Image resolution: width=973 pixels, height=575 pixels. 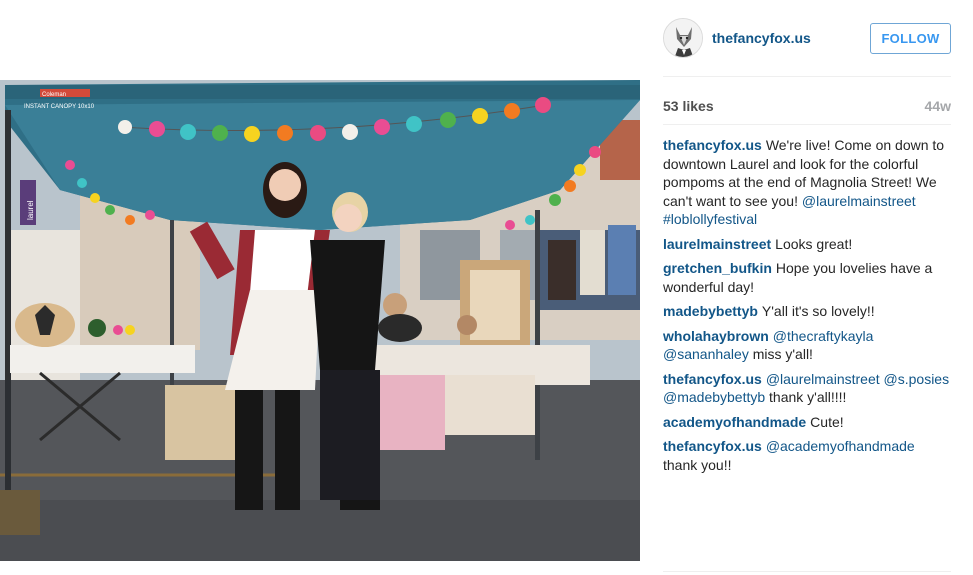 What do you see at coordinates (688, 106) in the screenshot?
I see `likes-count: 53 likes` at bounding box center [688, 106].